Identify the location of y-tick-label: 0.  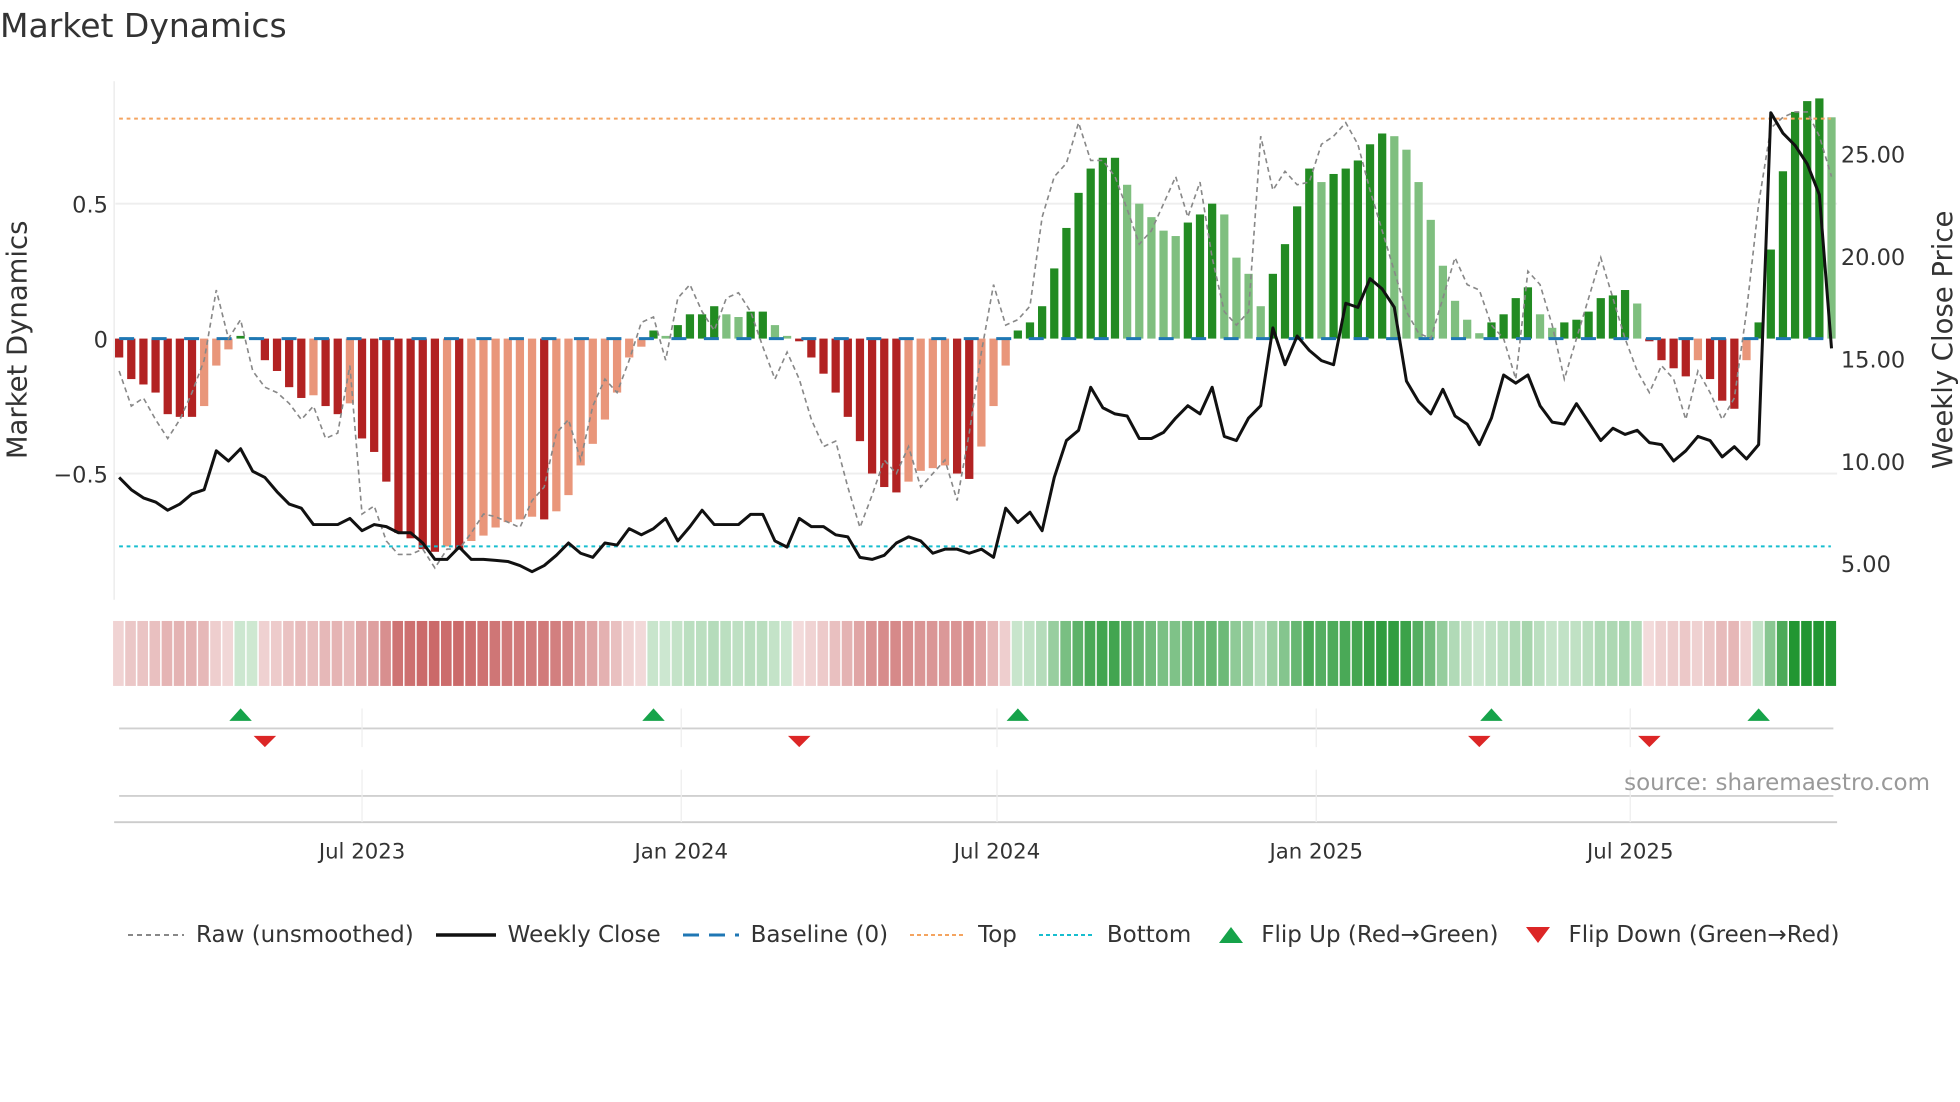
(101, 340).